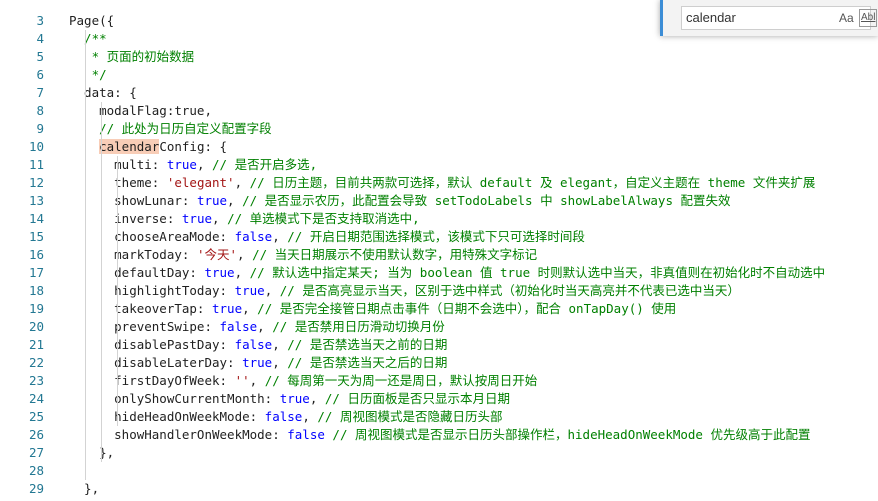 The height and width of the screenshot is (501, 878). What do you see at coordinates (40, 92) in the screenshot?
I see `line-number: 7` at bounding box center [40, 92].